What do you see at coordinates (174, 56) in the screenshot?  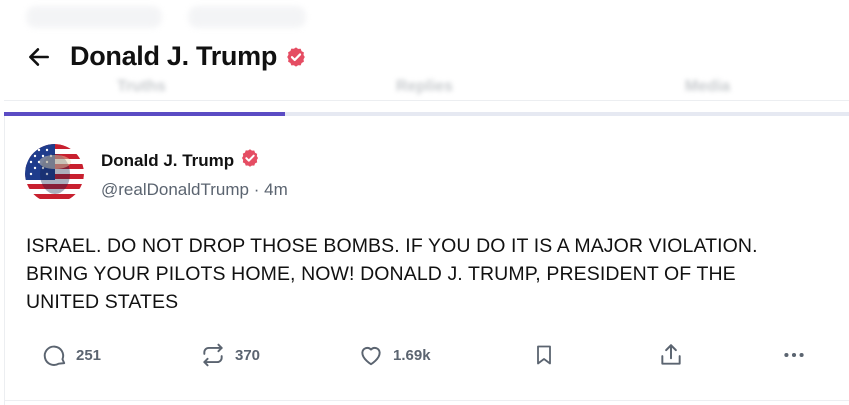 I see `page-title: Donald J. Trump` at bounding box center [174, 56].